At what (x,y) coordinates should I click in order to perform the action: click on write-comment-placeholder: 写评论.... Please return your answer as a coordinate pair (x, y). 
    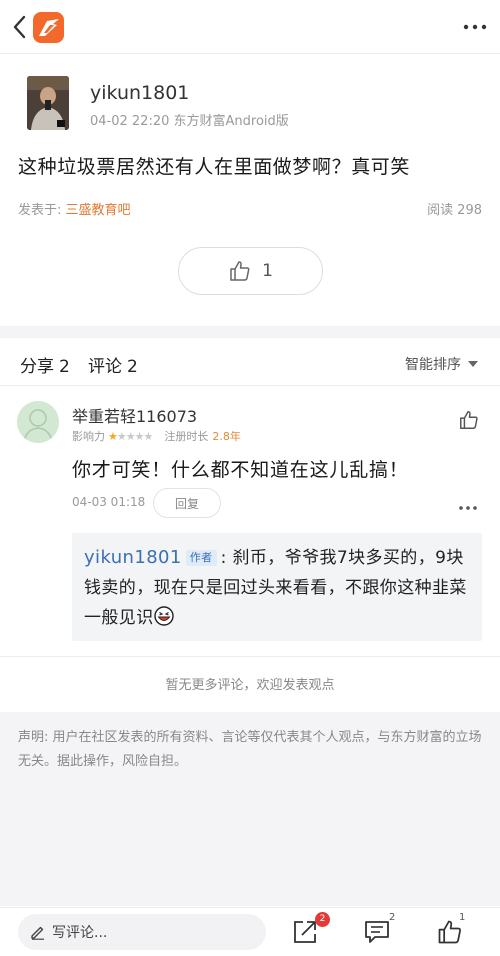
    Looking at the image, I should click on (80, 933).